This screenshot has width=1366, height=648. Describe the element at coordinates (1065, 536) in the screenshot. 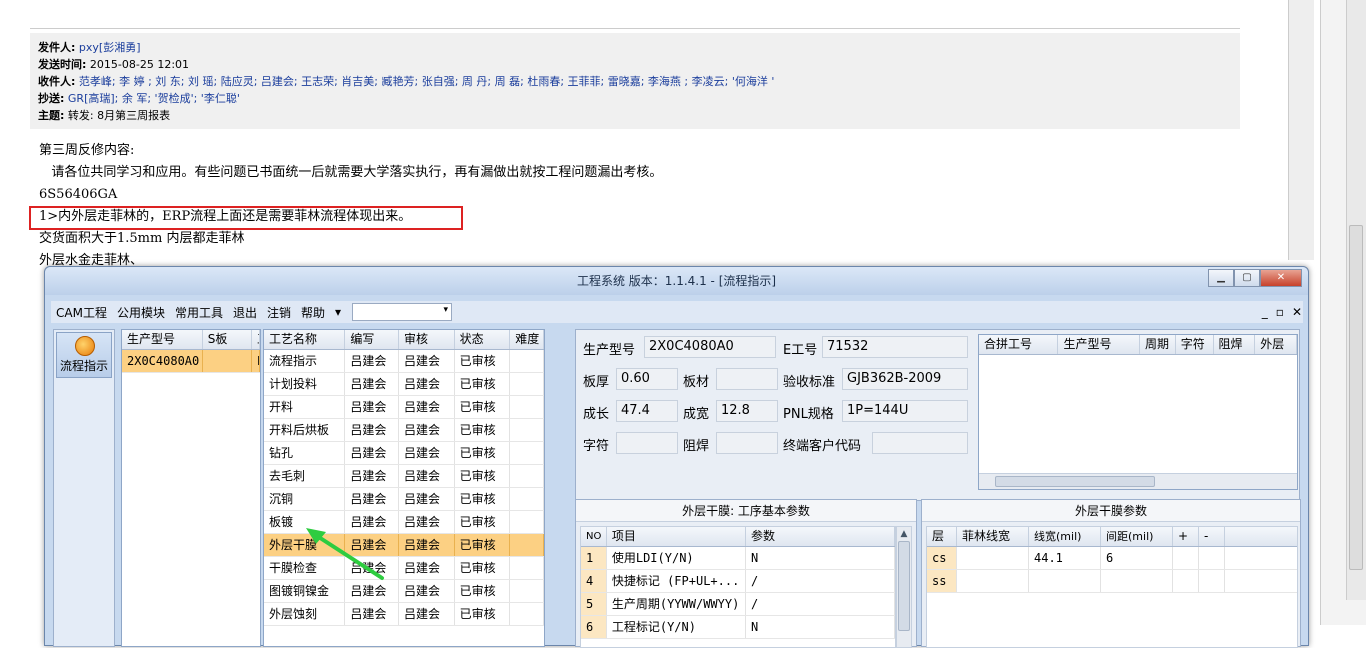

I see `col-line-width: 线宽(mil)` at that location.